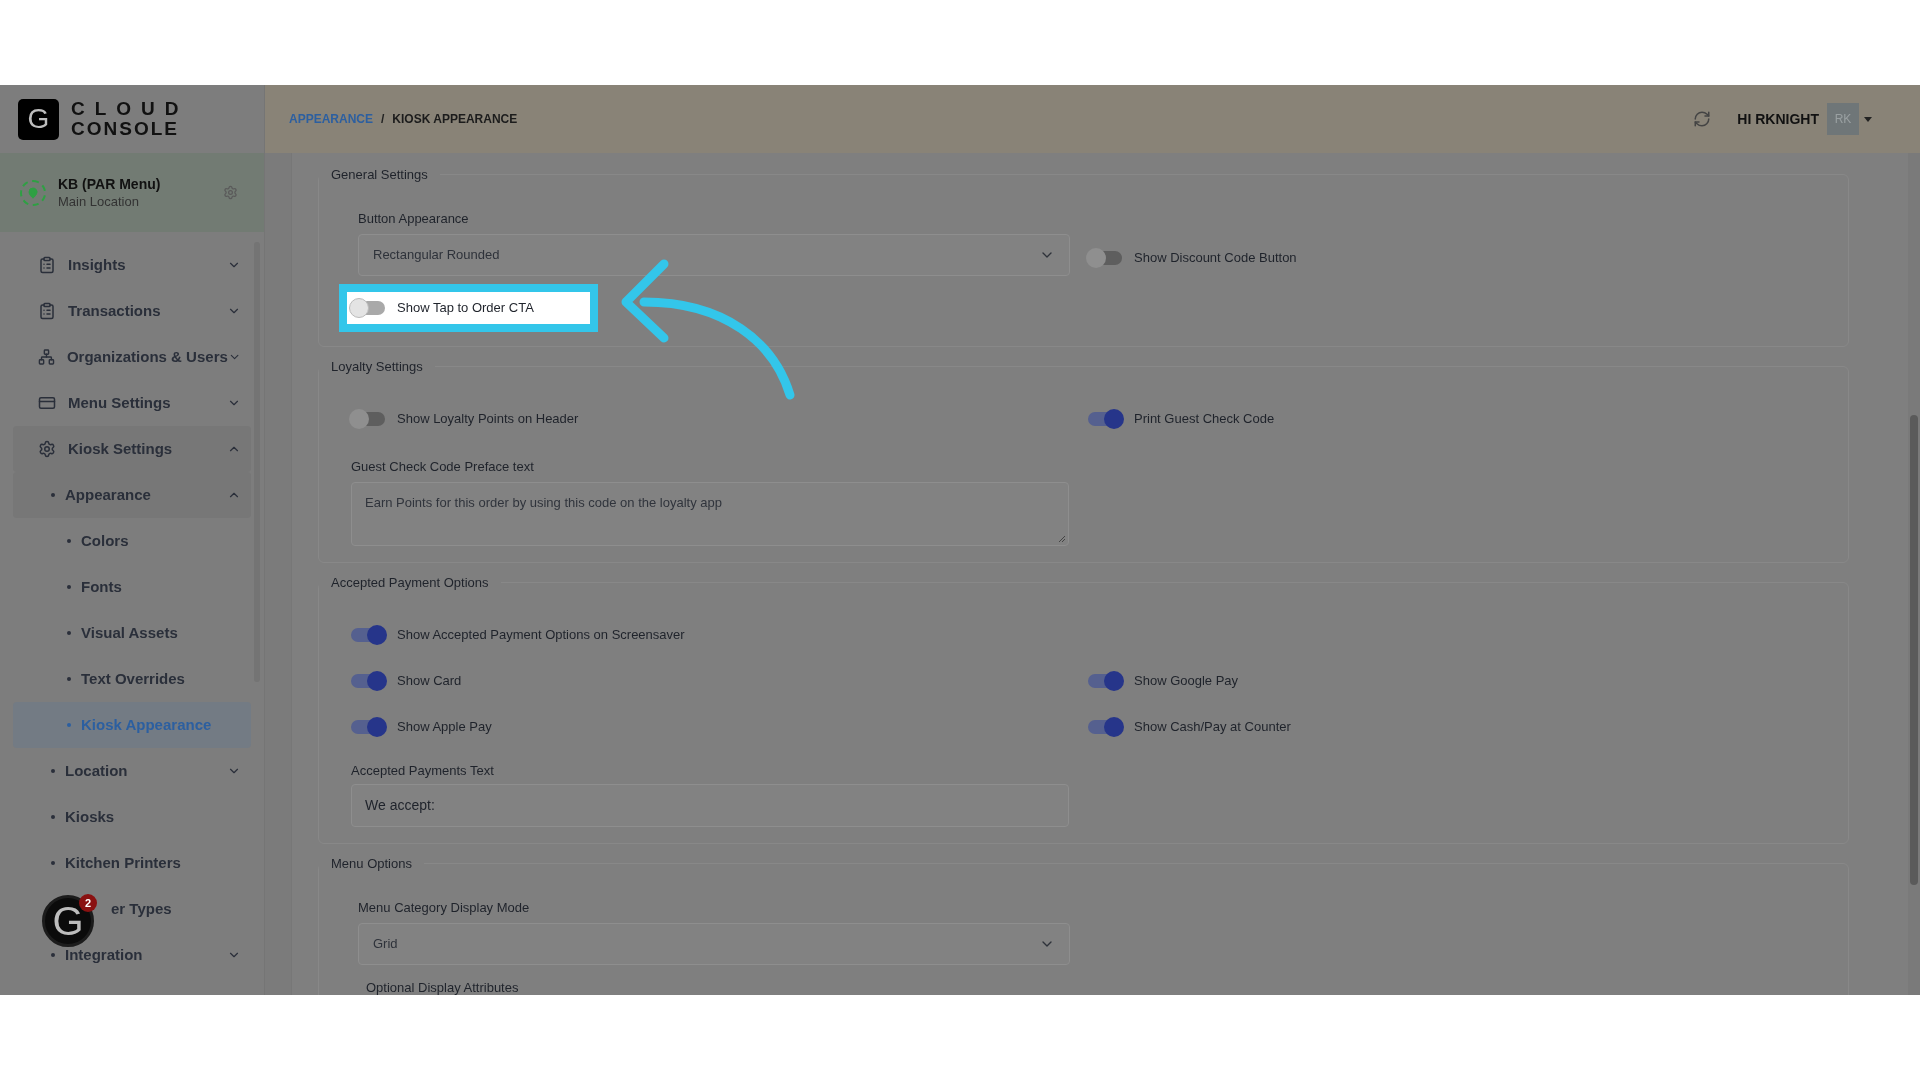  I want to click on toggle-switch: Show Accepted Payment Options on Screensaver, so click(518, 634).